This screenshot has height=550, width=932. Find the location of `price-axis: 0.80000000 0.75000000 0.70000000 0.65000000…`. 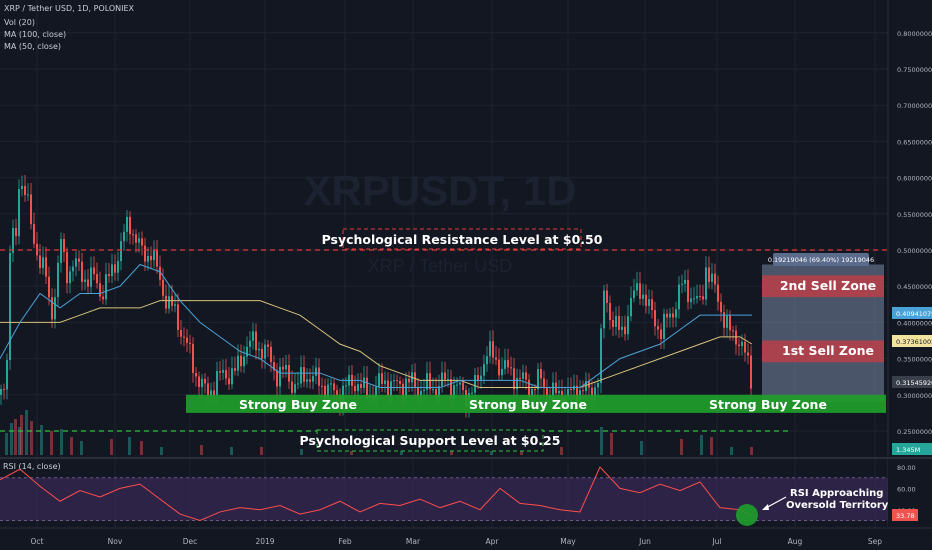

price-axis: 0.80000000 0.75000000 0.70000000 0.65000000… is located at coordinates (909, 264).